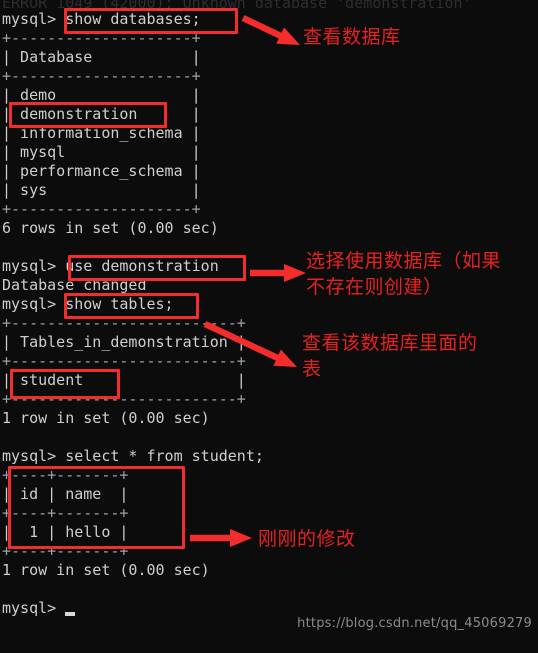 This screenshot has height=653, width=538. I want to click on note-view-databases: 查看数据库, so click(352, 37).